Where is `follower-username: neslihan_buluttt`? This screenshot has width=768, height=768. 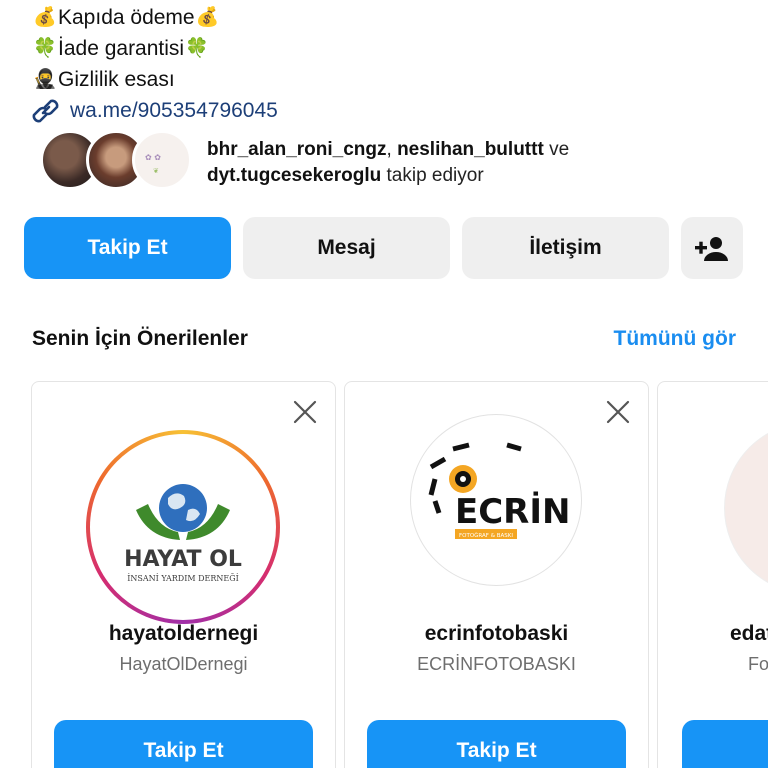 follower-username: neslihan_buluttt is located at coordinates (470, 149).